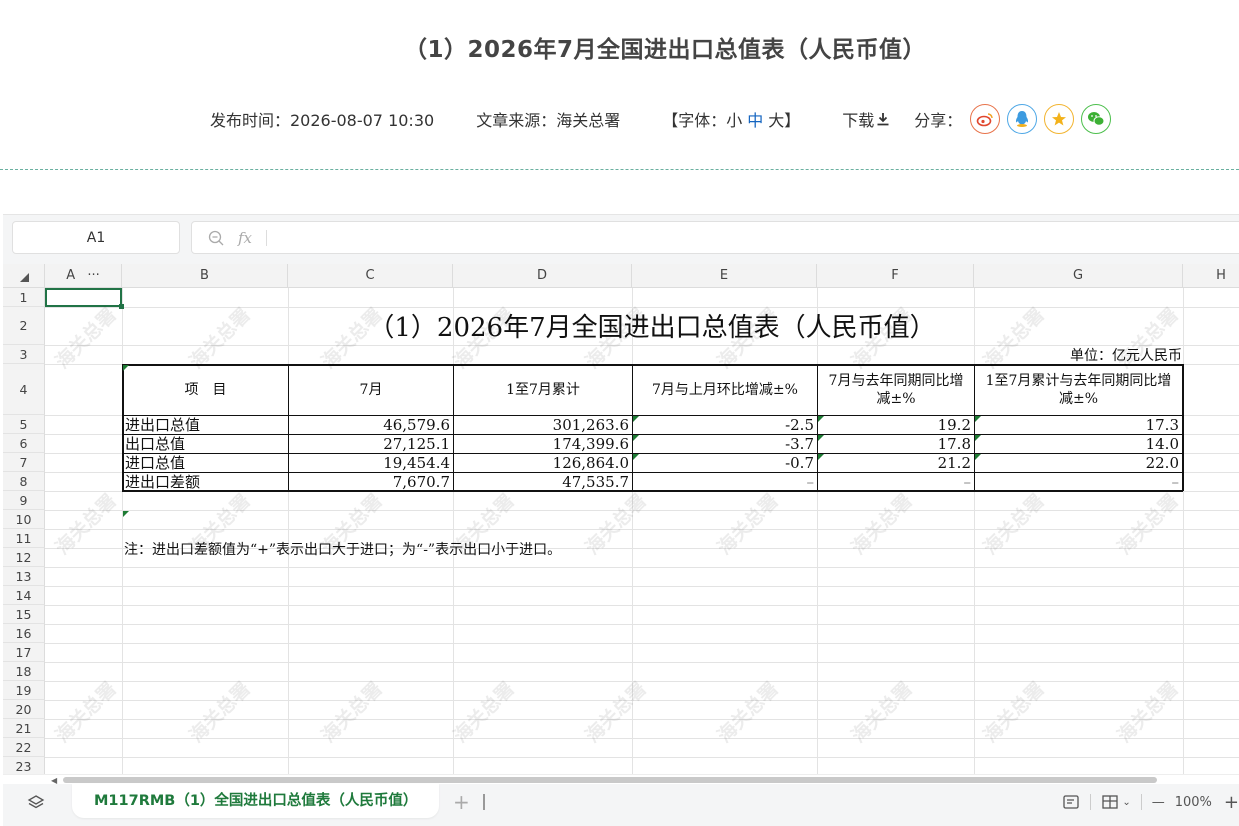  Describe the element at coordinates (1162, 425) in the screenshot. I see `cell-total-cumulative-yoy: 17.3` at that location.